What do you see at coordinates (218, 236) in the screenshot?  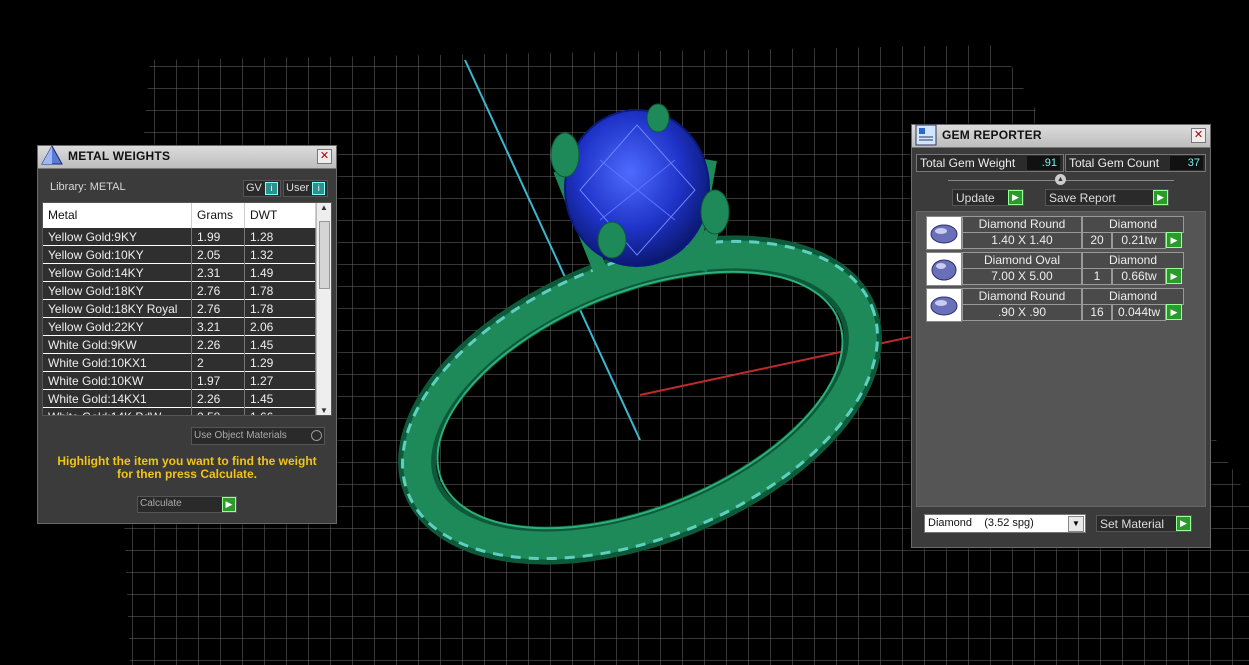 I see `grams-value: 1.99` at bounding box center [218, 236].